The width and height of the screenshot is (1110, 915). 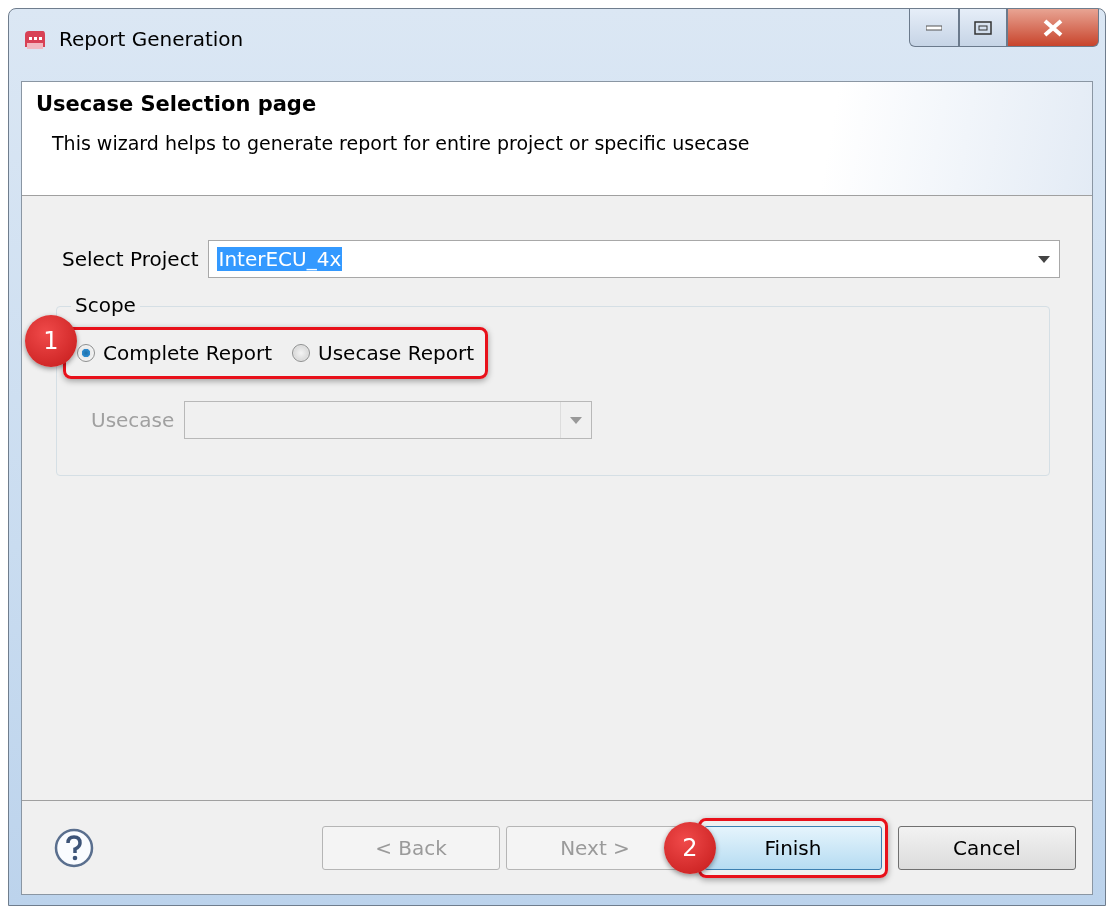 What do you see at coordinates (401, 143) in the screenshot?
I see `page-description: This wizard helps to generate report for entire project or specific usecase` at bounding box center [401, 143].